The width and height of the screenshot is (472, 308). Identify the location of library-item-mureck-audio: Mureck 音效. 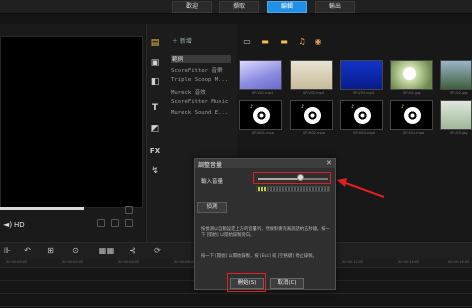
(188, 92).